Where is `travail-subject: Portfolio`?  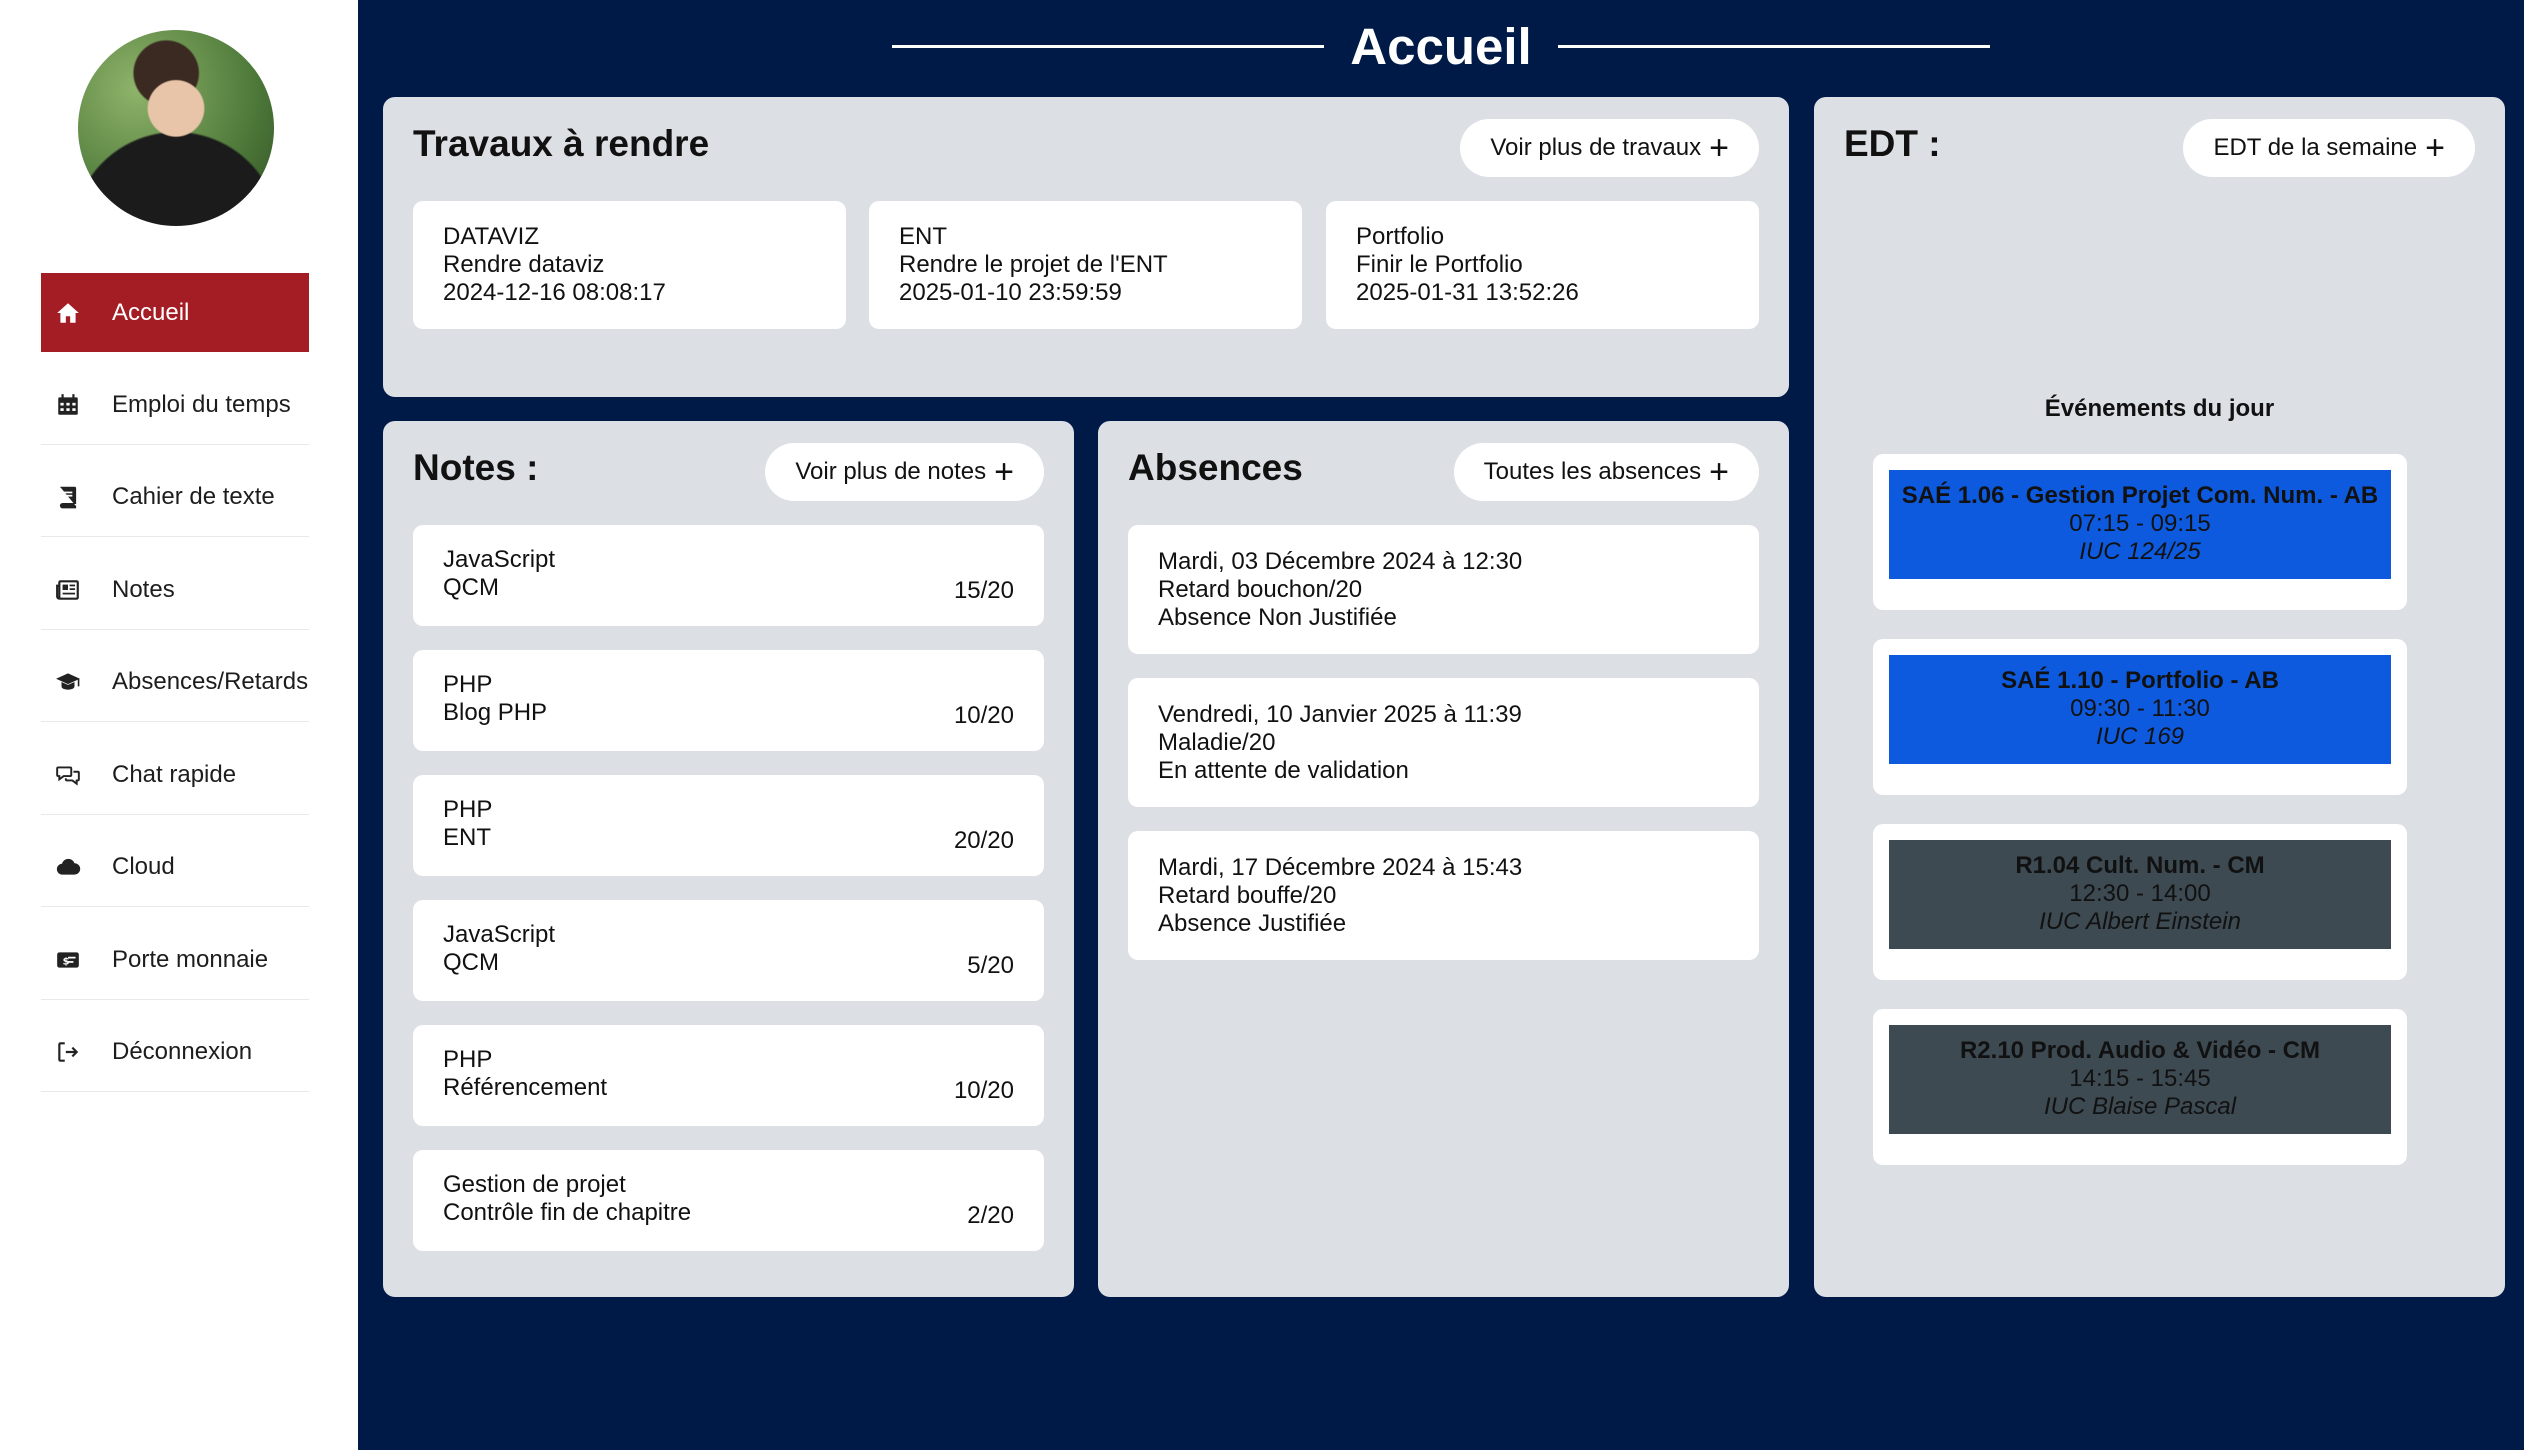 travail-subject: Portfolio is located at coordinates (1400, 236).